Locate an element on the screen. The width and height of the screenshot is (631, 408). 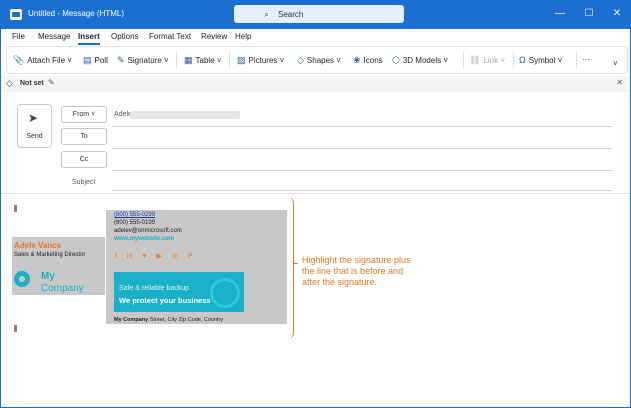
signature-label: Signature is located at coordinates (144, 60).